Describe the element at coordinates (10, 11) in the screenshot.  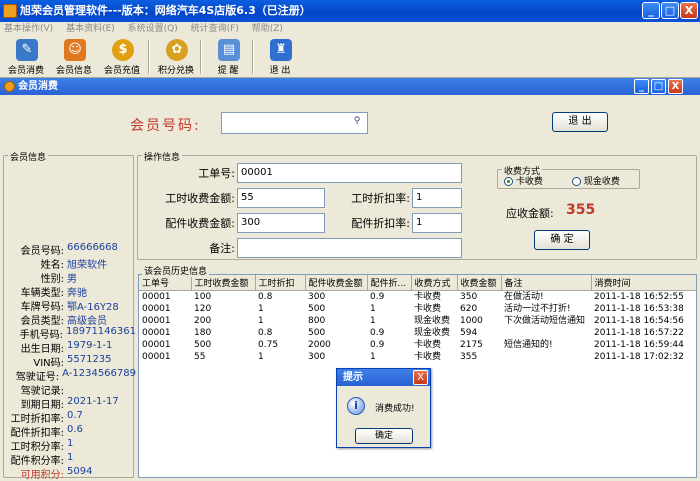
I see `app-icon` at that location.